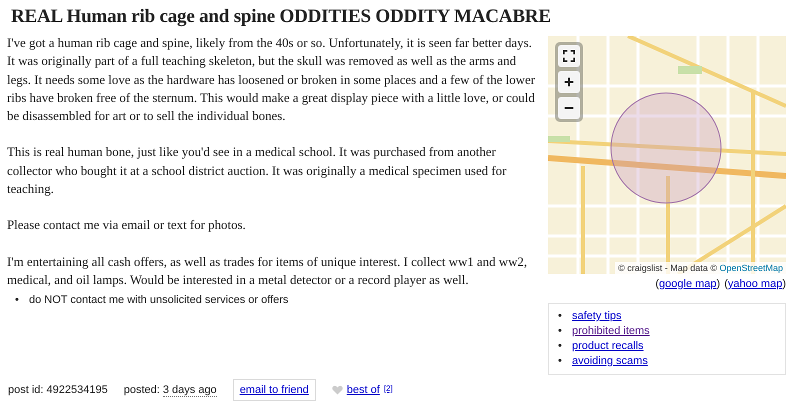 Image resolution: width=792 pixels, height=409 pixels. I want to click on posting-title: REAL Human rib cage and spine ODDITIES ODDITY MACABRE, so click(281, 17).